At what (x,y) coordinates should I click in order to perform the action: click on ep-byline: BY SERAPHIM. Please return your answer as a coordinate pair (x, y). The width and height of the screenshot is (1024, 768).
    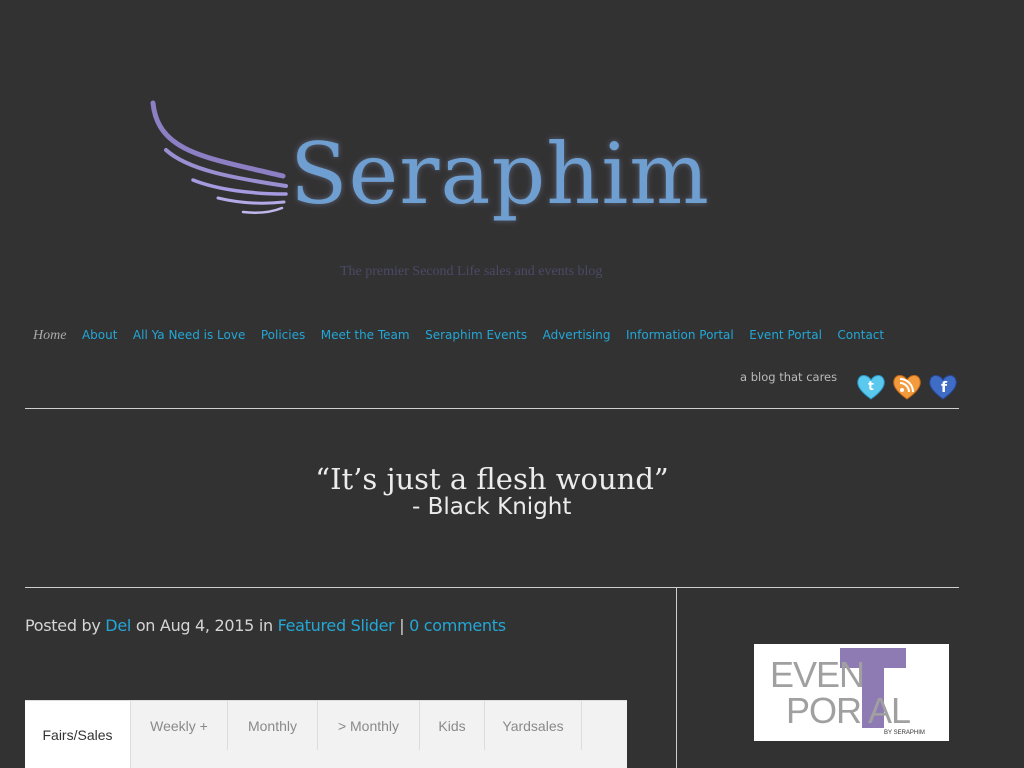
    Looking at the image, I should click on (904, 733).